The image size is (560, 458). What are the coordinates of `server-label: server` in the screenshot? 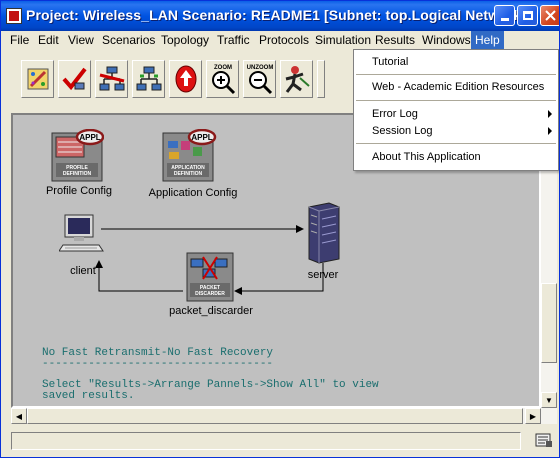 It's located at (323, 275).